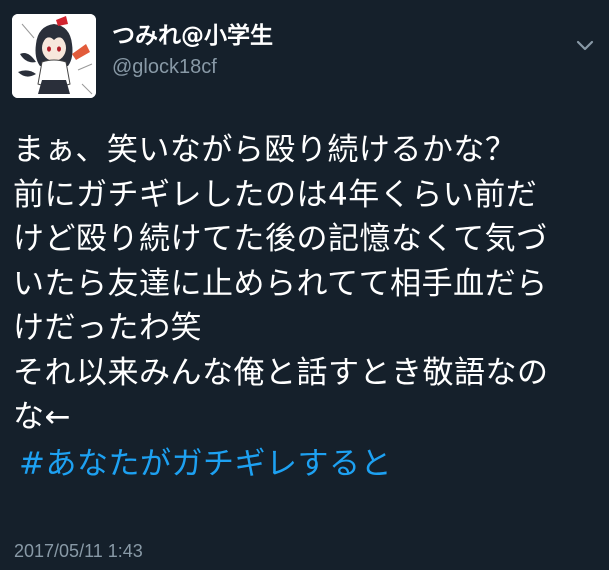  Describe the element at coordinates (42, 417) in the screenshot. I see `tweet-text-line: な←` at that location.